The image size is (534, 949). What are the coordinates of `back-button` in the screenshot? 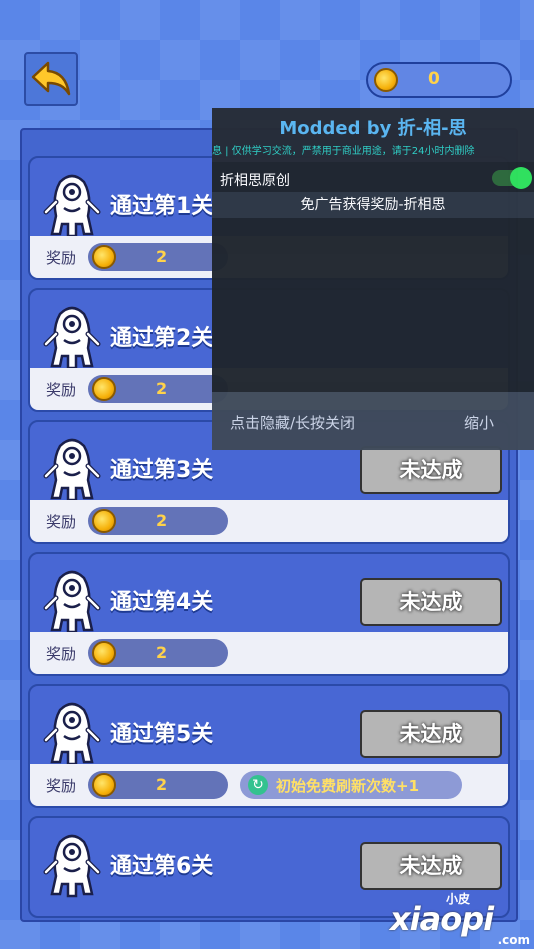 It's located at (51, 79).